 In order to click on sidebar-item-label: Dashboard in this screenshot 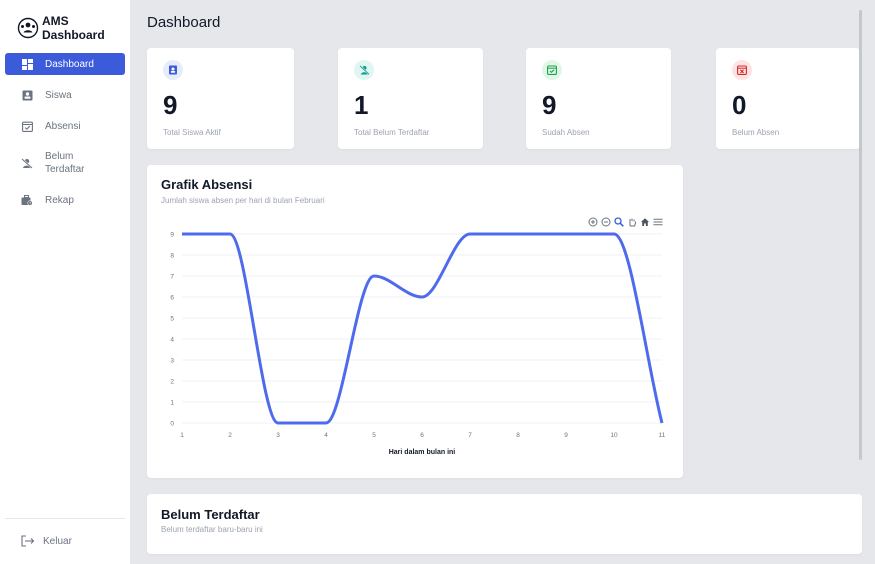, I will do `click(69, 64)`.